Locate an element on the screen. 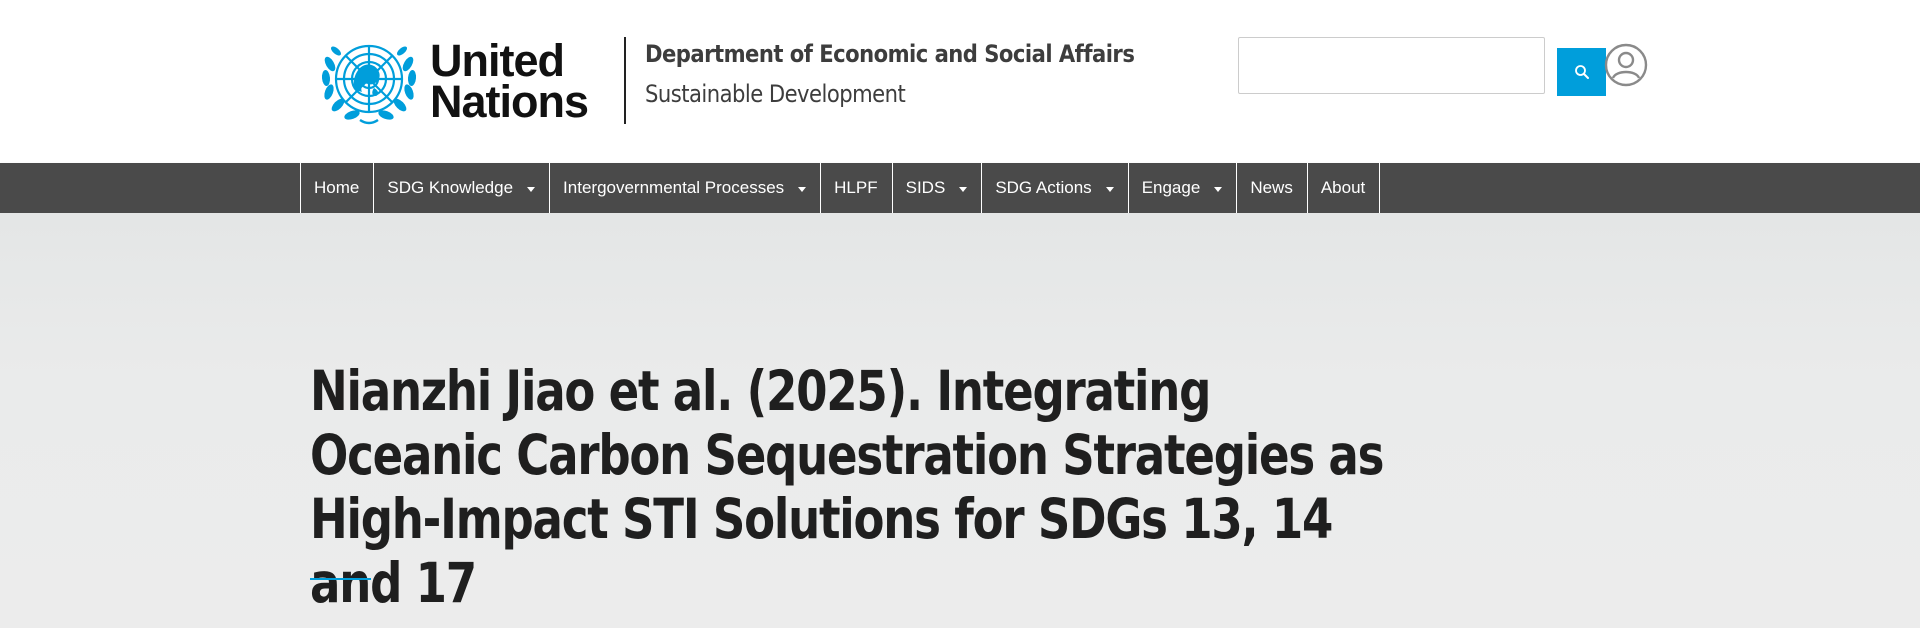 This screenshot has width=1920, height=628. nav-item-label: HLPF is located at coordinates (856, 187).